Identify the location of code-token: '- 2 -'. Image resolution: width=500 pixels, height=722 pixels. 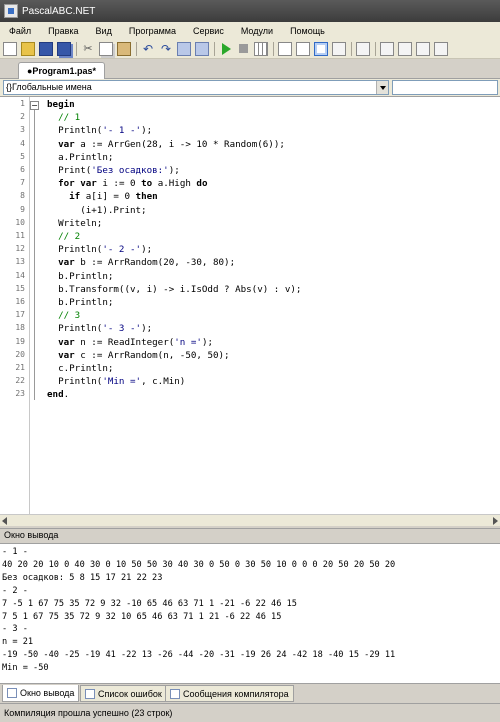
(122, 250).